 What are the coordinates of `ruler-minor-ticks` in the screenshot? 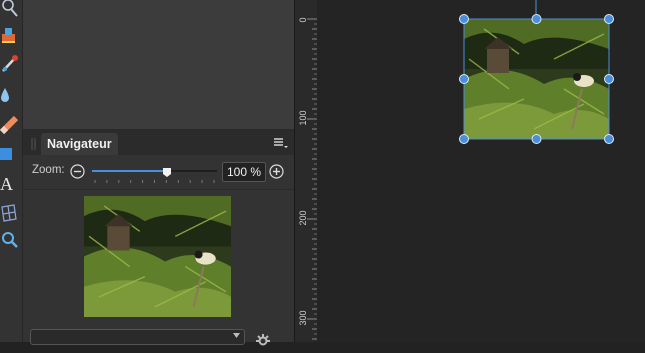 It's located at (312, 179).